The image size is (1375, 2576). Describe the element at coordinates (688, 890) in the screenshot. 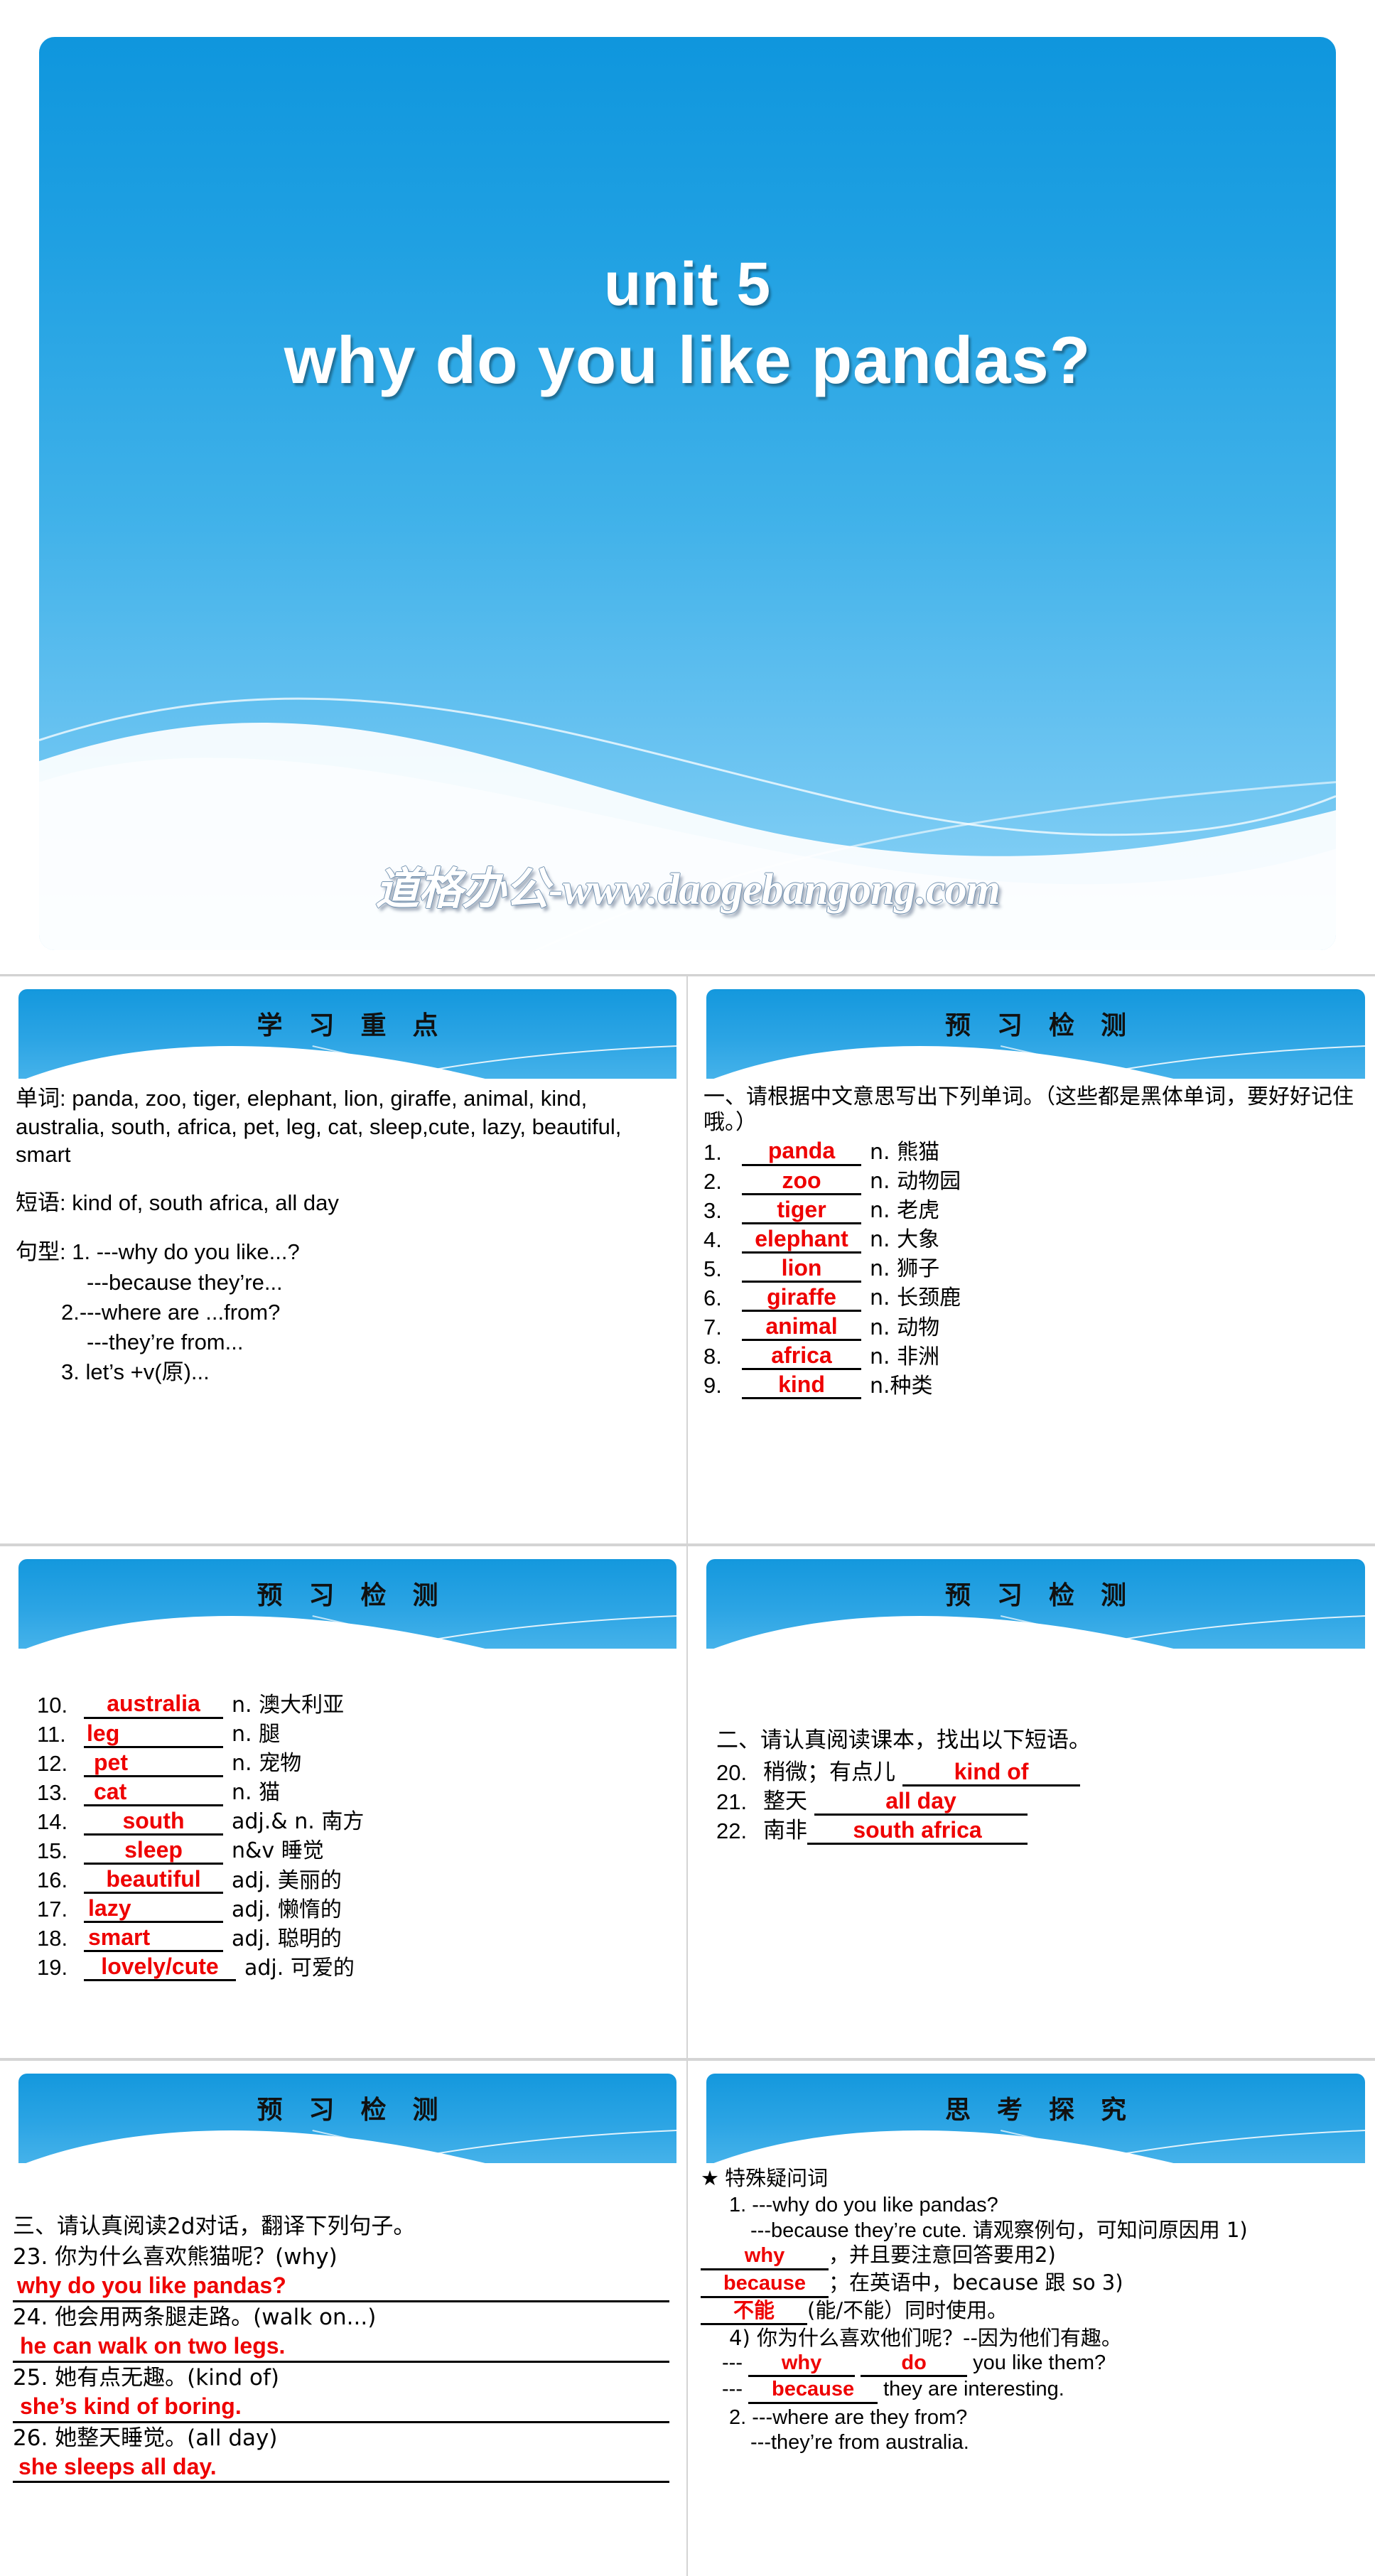

I see `watermark: 道格办公-www.daogebangong.com` at that location.